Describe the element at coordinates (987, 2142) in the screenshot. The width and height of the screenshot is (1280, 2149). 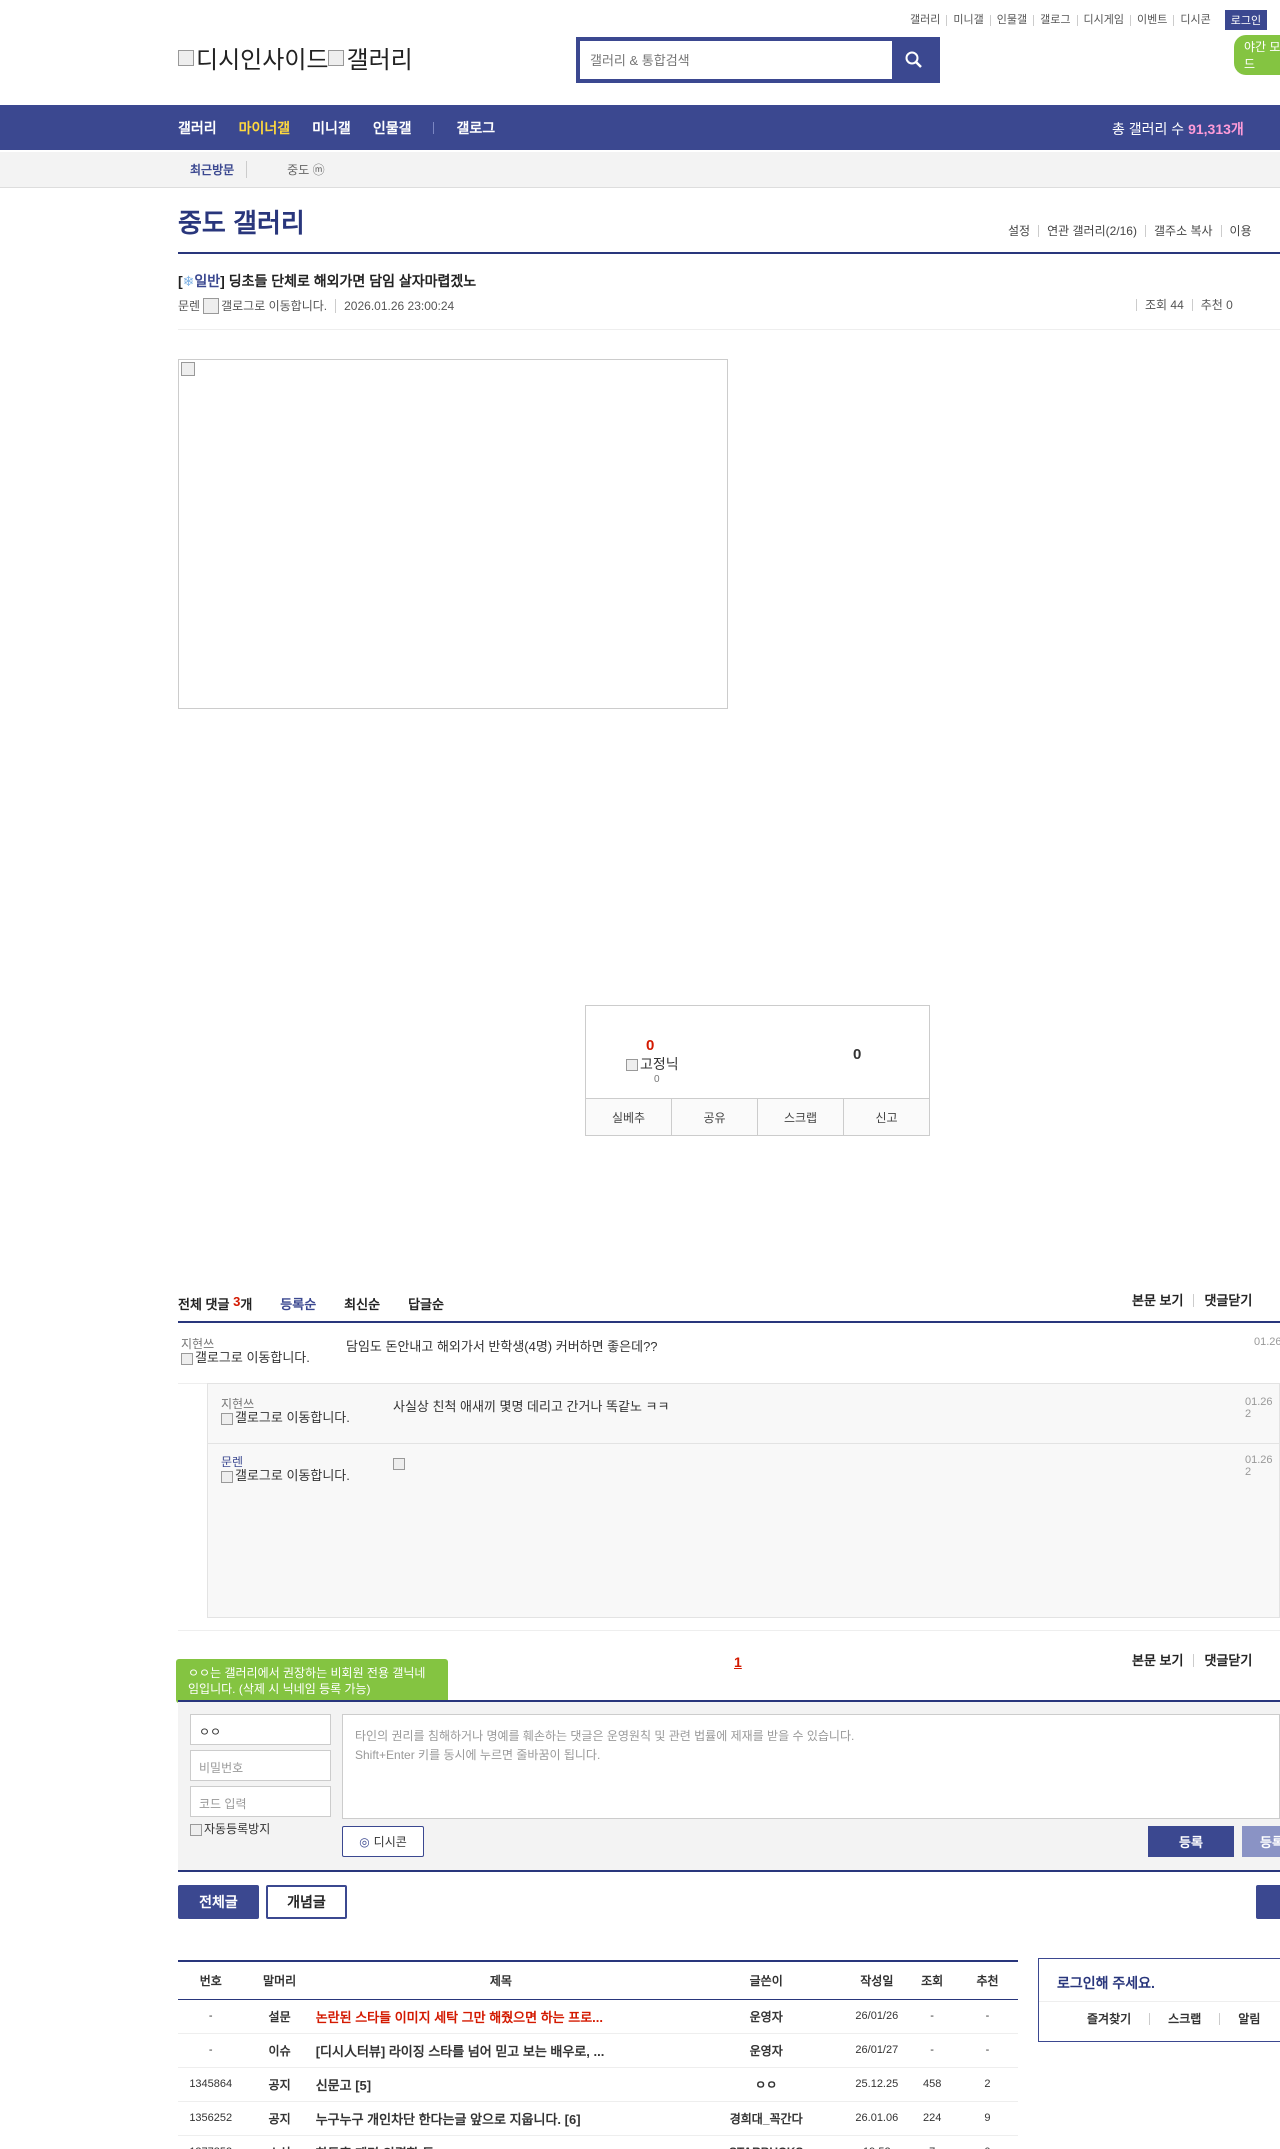
I see `cell-recs: 0` at that location.